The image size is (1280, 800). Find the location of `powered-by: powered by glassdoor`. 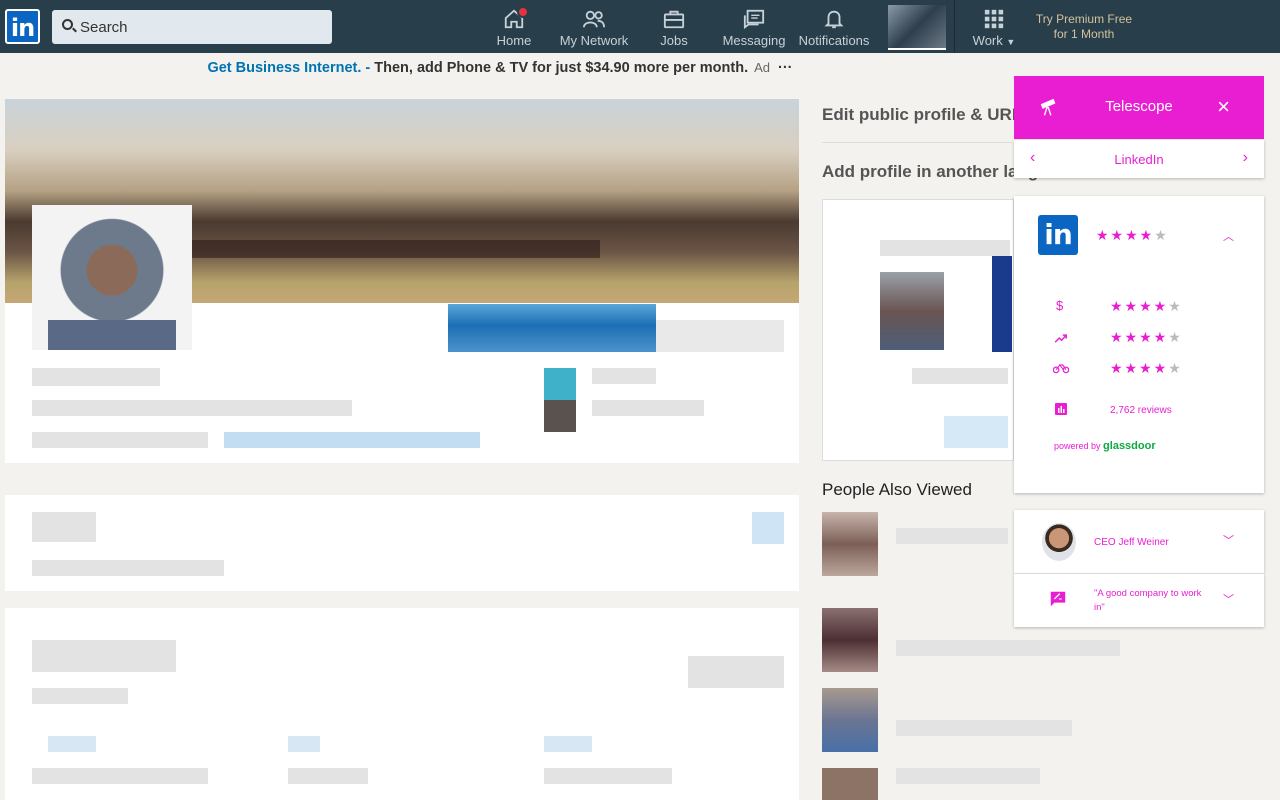

powered-by: powered by glassdoor is located at coordinates (1105, 446).